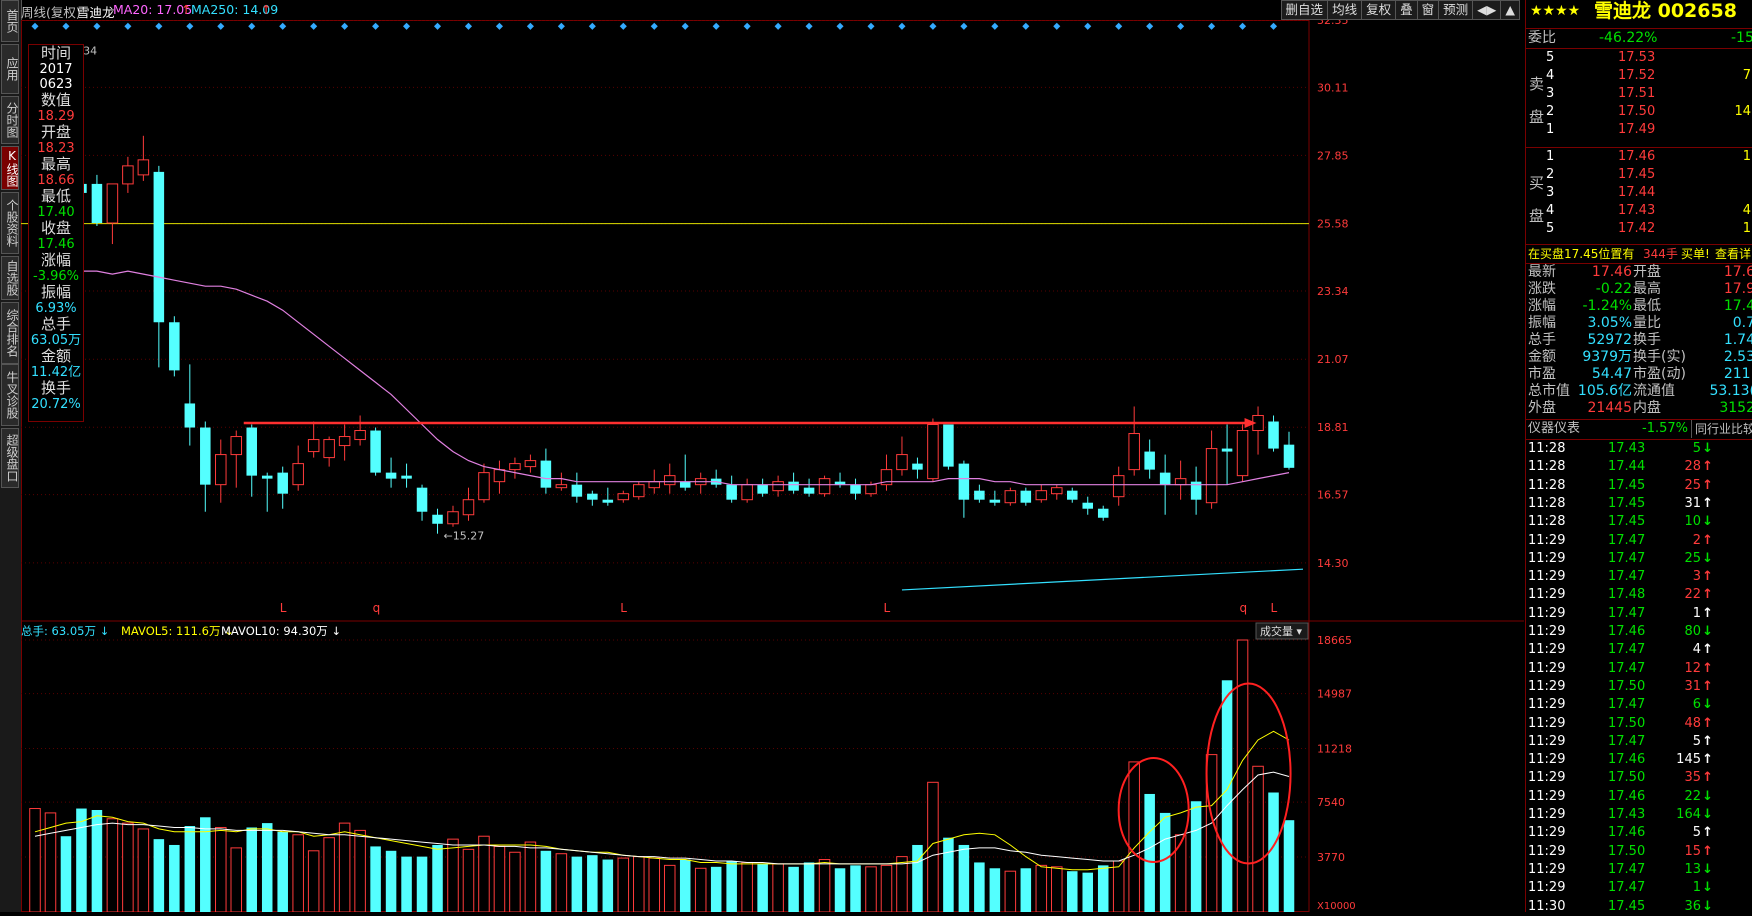 Image resolution: width=1752 pixels, height=916 pixels. What do you see at coordinates (1639, 797) in the screenshot?
I see `tick-row: 11:29 17.46 22 ↓` at bounding box center [1639, 797].